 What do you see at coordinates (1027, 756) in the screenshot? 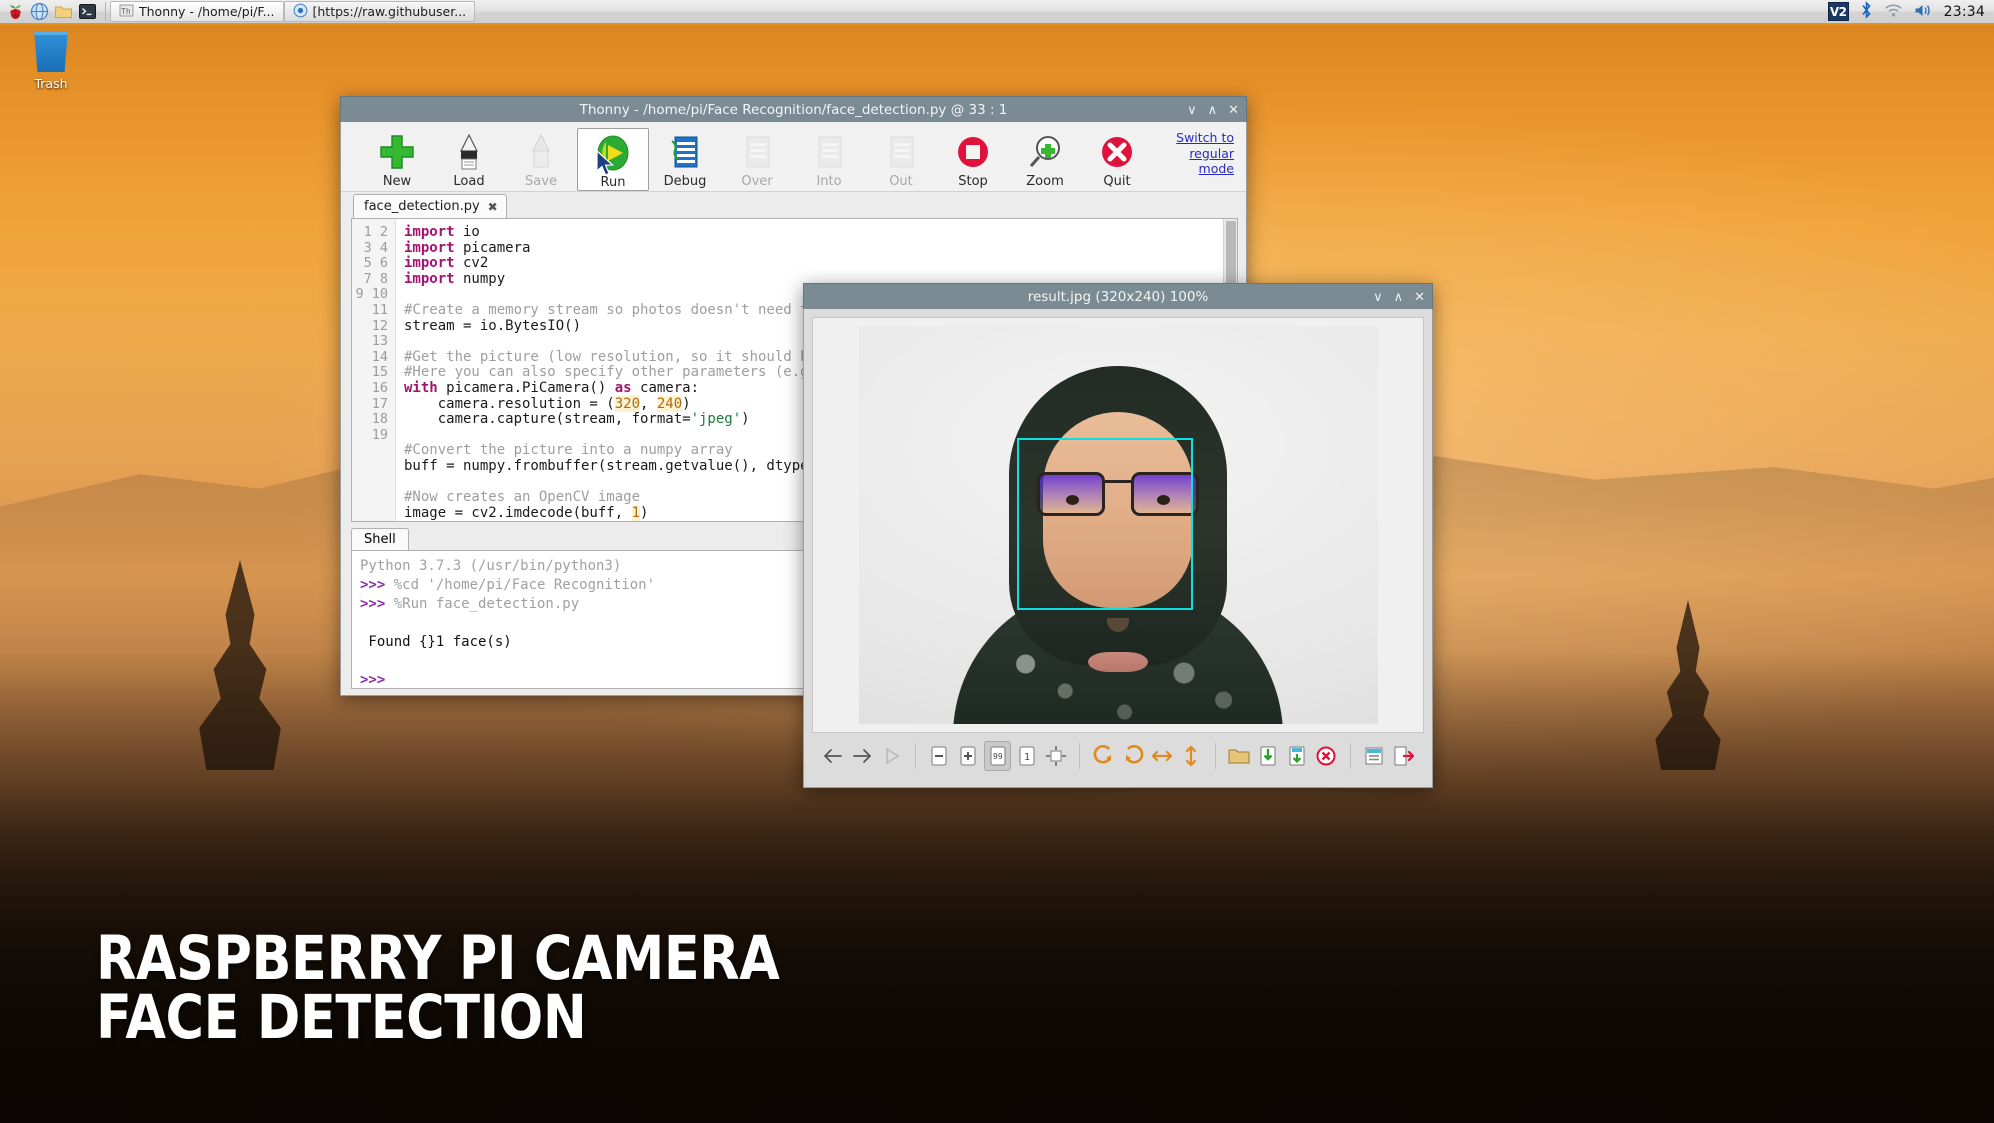
I see `actual-size-button: 1` at bounding box center [1027, 756].